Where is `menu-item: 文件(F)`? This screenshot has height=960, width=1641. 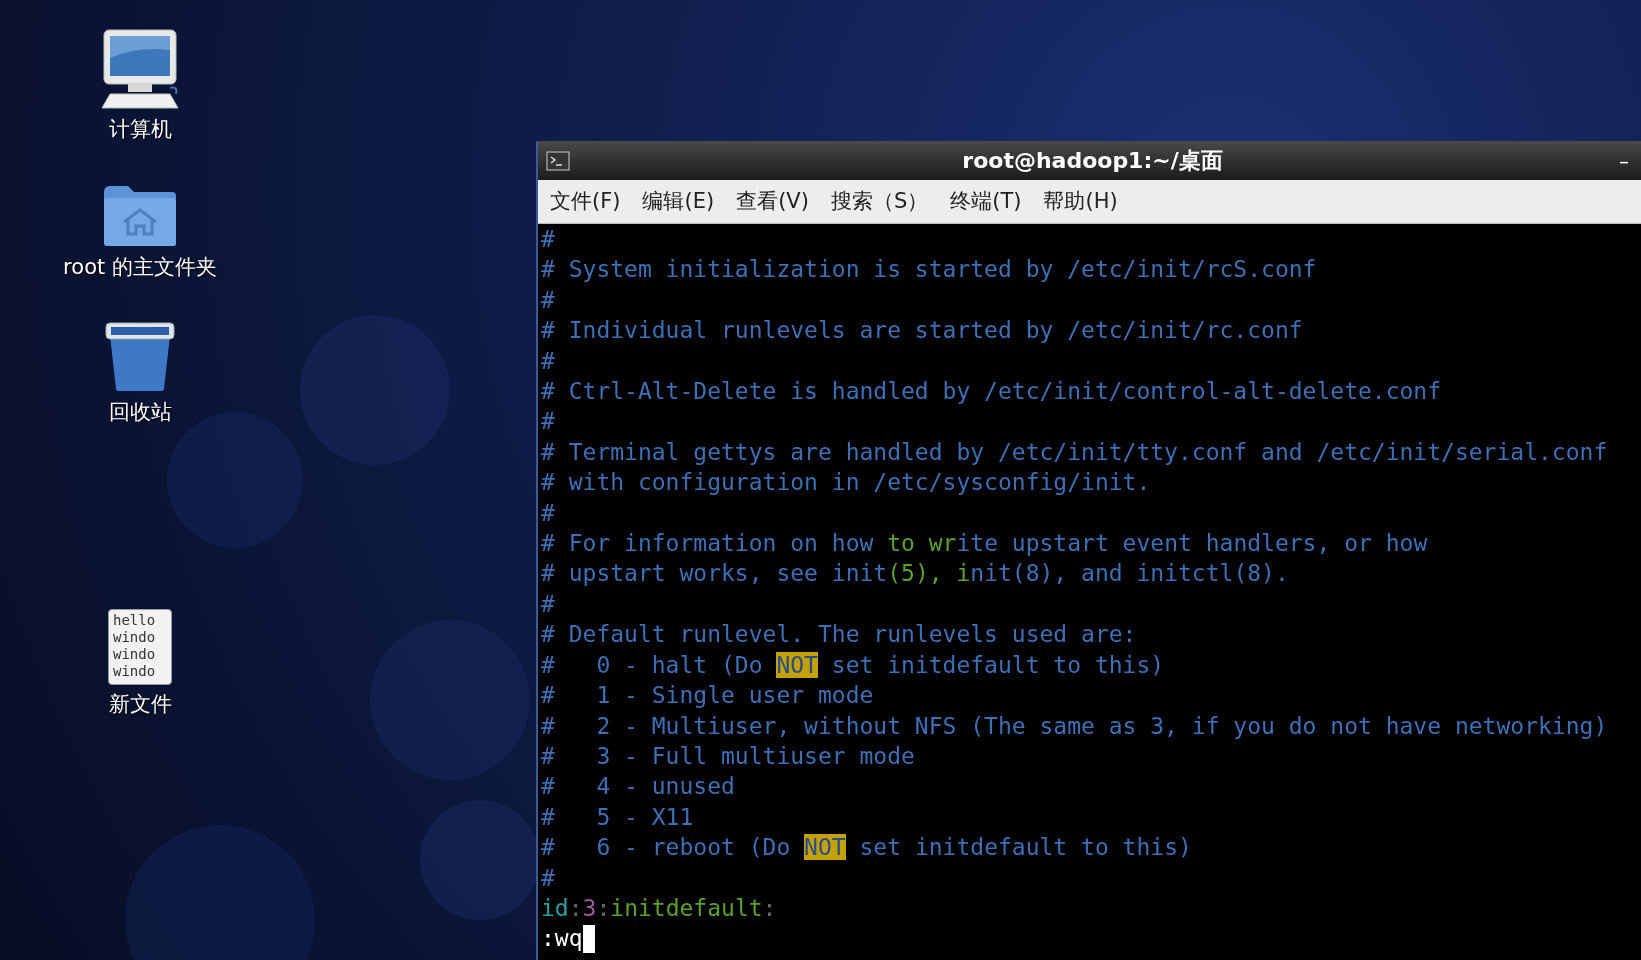 menu-item: 文件(F) is located at coordinates (585, 201).